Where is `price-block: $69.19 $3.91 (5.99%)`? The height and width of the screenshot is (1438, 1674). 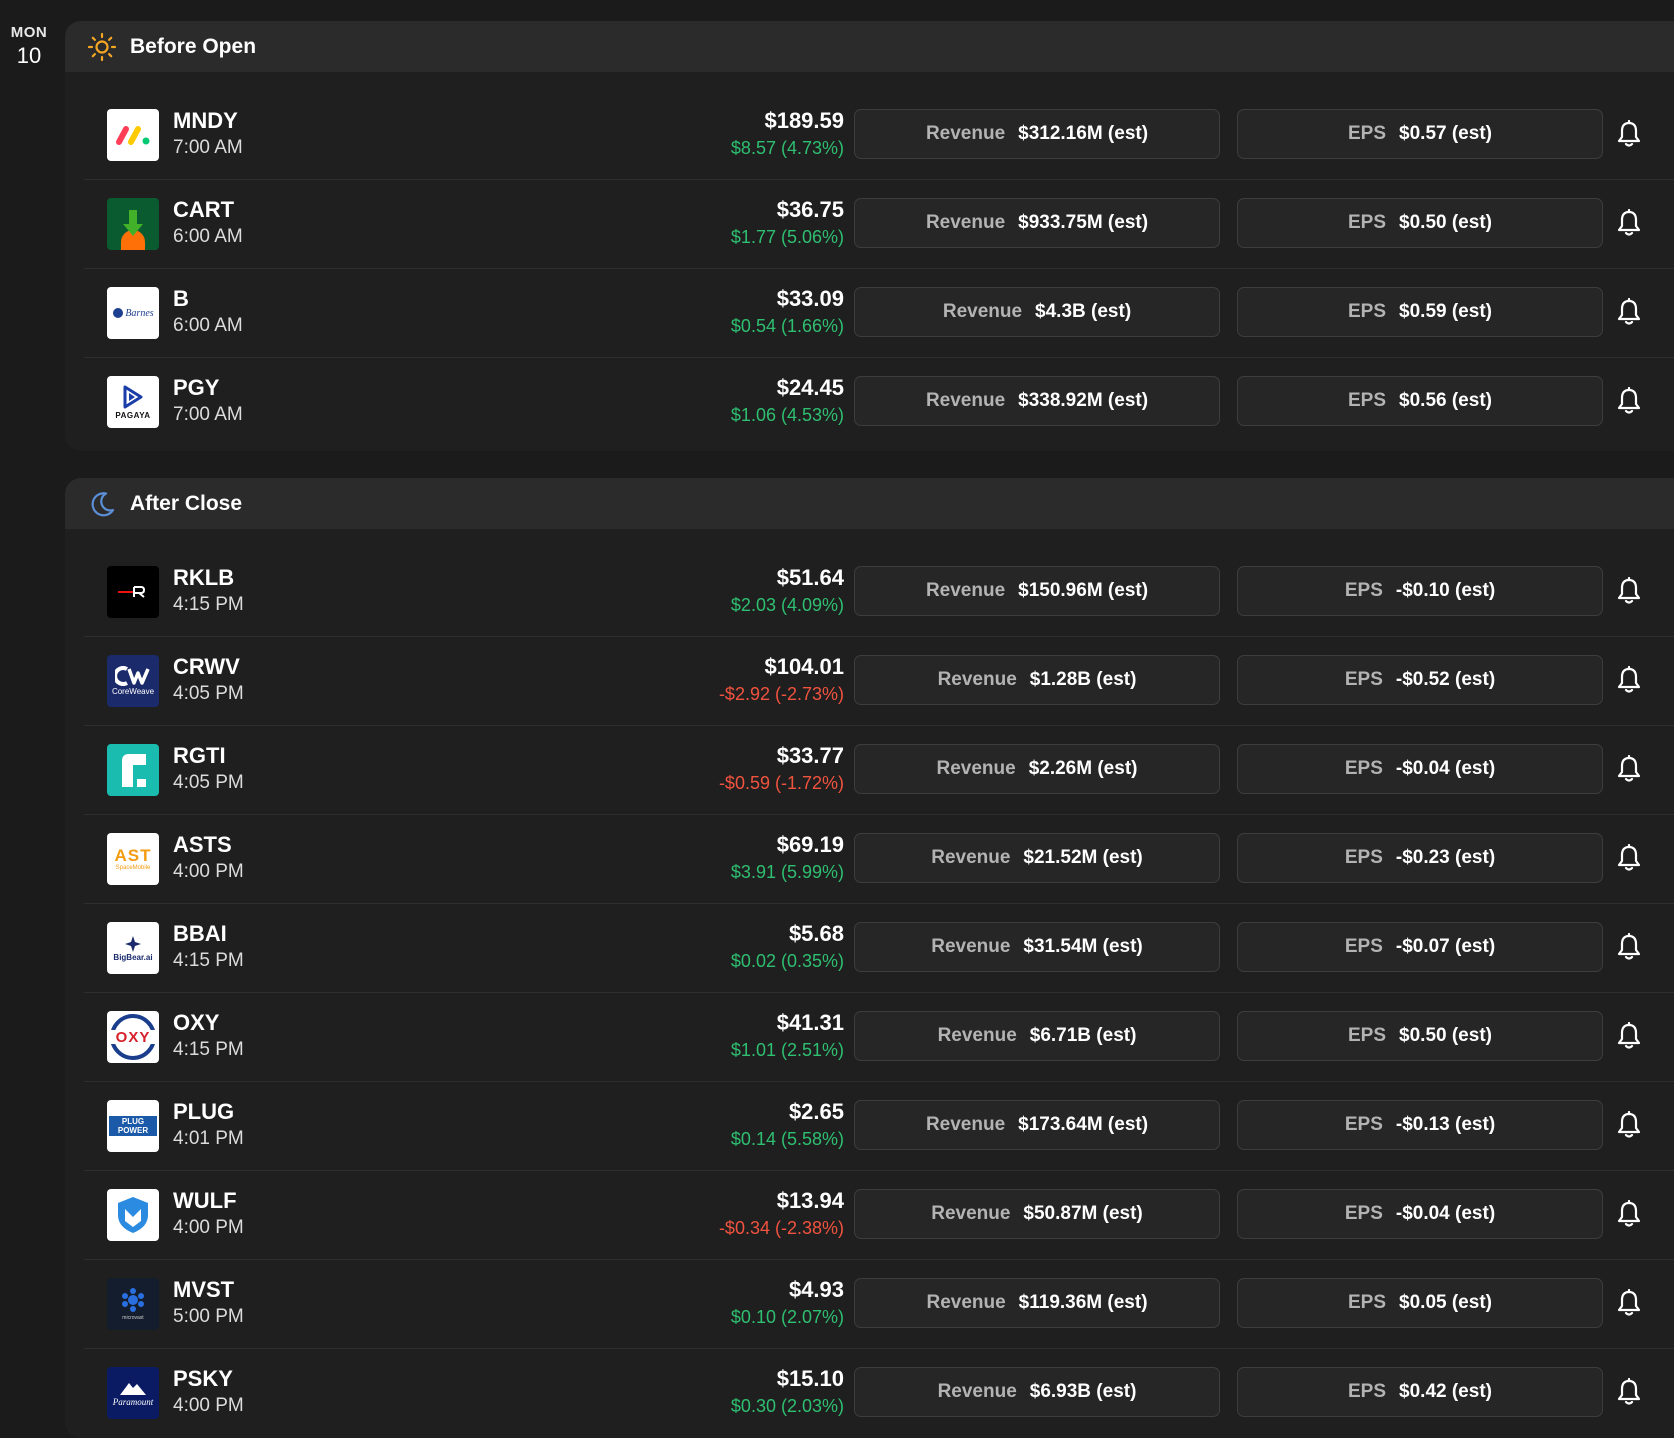
price-block: $69.19 $3.91 (5.99%) is located at coordinates (787, 858).